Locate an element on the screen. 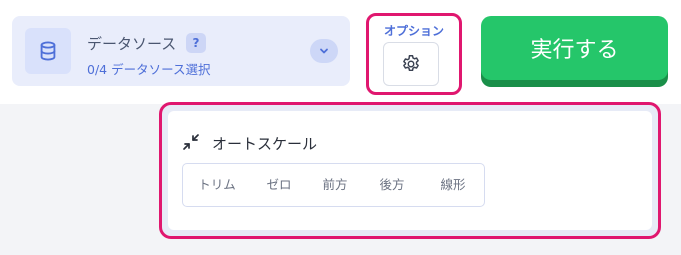 This screenshot has height=255, width=681. autoscale-mode-group: トリム ゼロ 前方 後方 線形 is located at coordinates (333, 185).